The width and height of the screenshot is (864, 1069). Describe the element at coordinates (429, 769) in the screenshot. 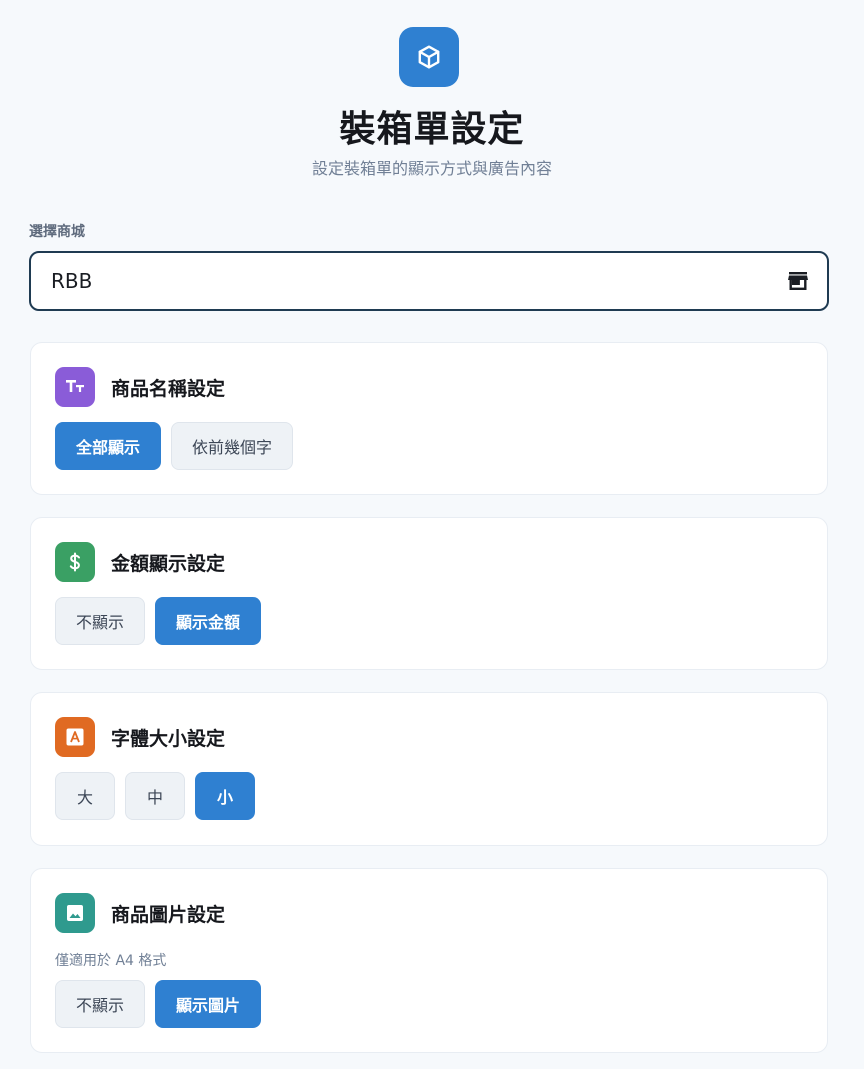

I see `font-size-settings-card: 字體大小設定 大 中 小` at that location.